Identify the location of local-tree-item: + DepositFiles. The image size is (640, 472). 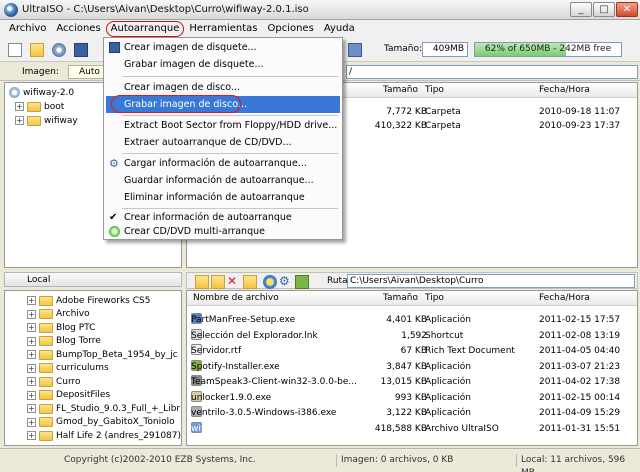
(68, 395).